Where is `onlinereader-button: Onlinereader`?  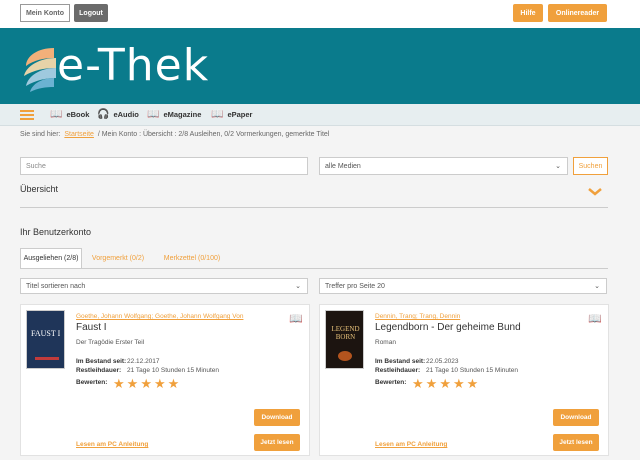
onlinereader-button: Onlinereader is located at coordinates (577, 13).